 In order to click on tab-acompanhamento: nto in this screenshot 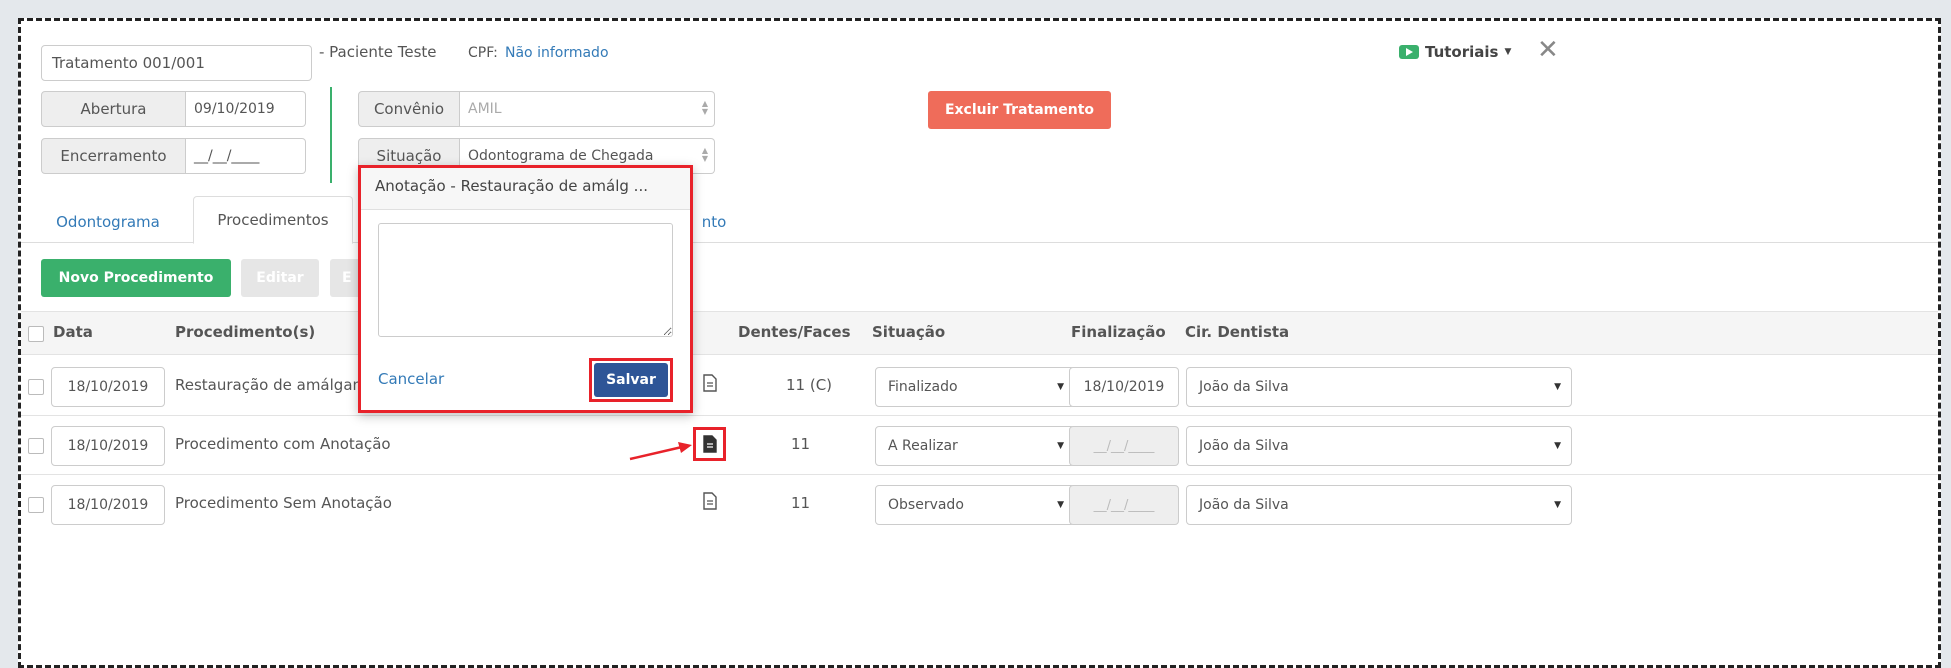, I will do `click(714, 222)`.